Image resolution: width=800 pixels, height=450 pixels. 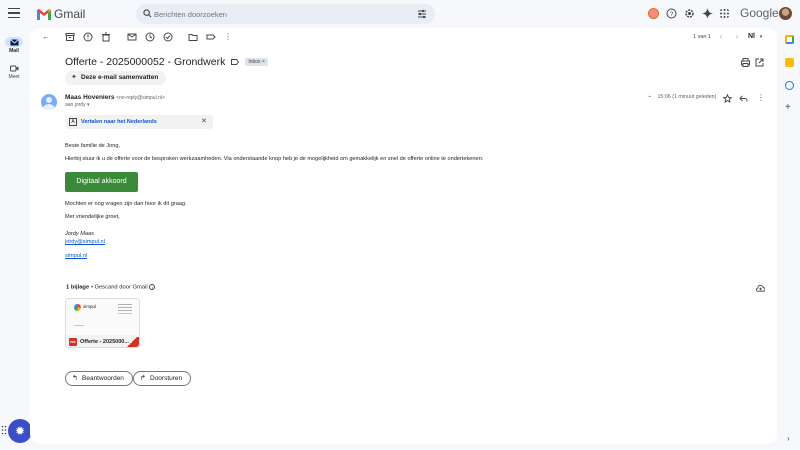 I want to click on sender-name: Maas Hoveniers, so click(x=90, y=97).